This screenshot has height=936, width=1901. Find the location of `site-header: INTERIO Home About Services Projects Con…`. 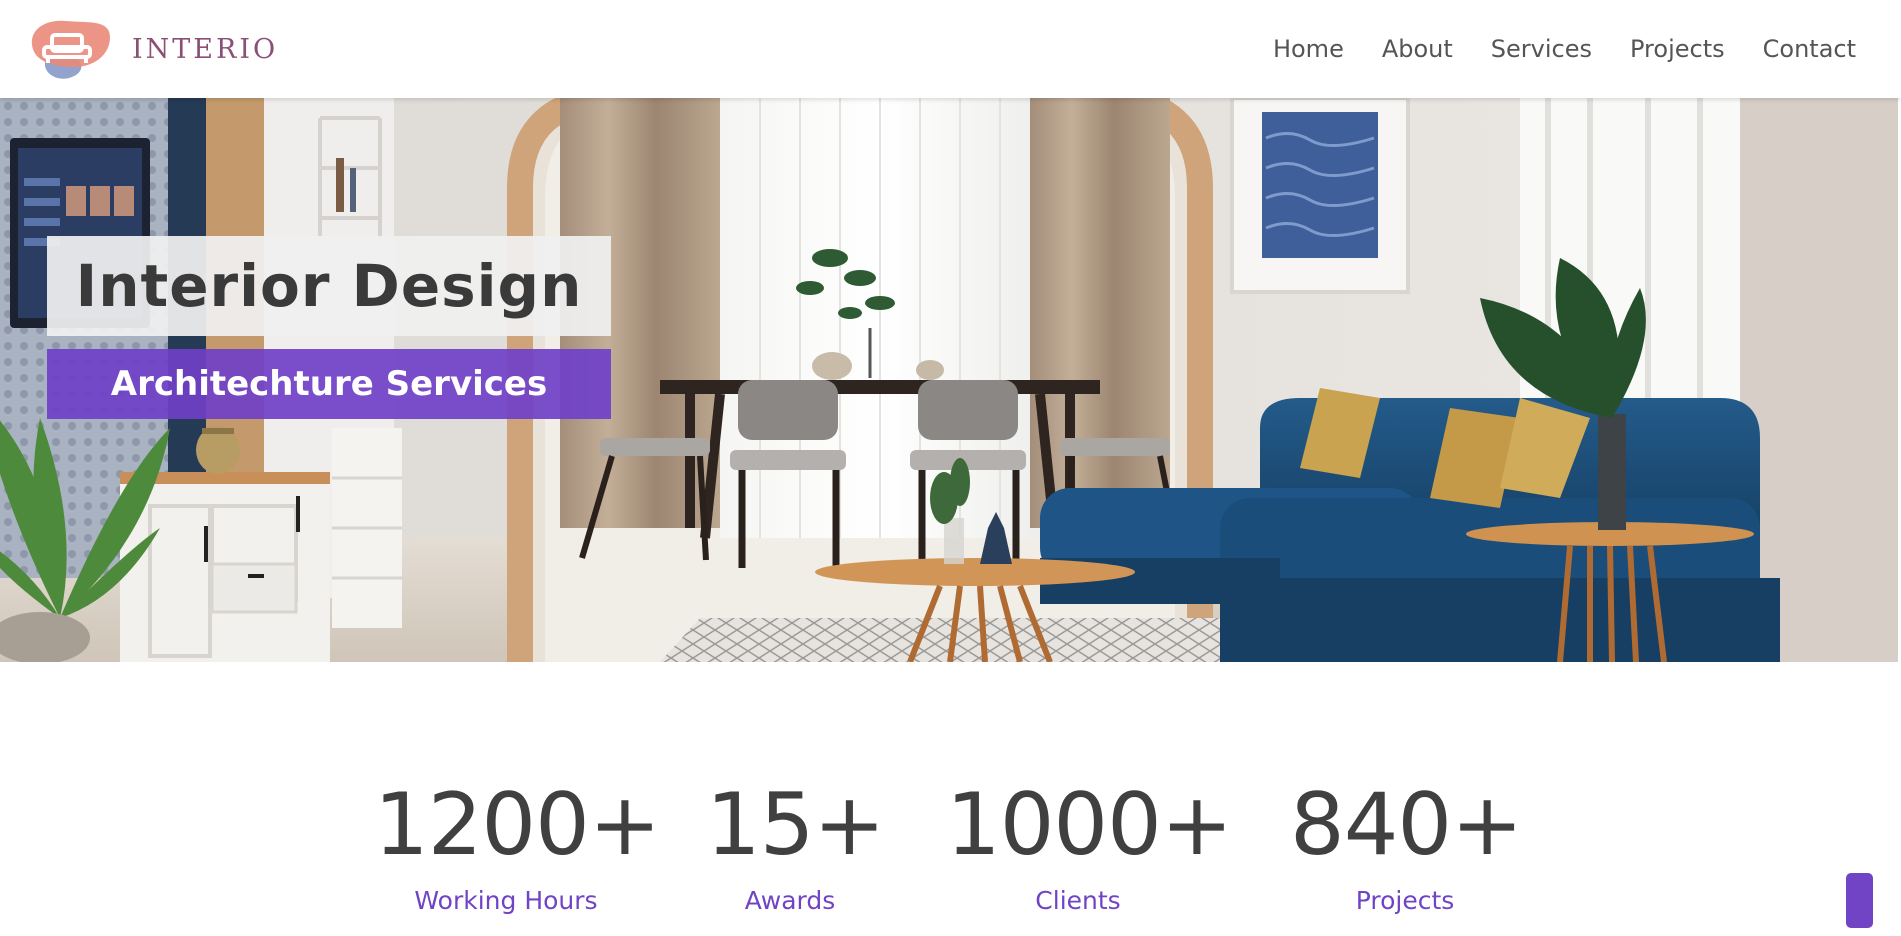

site-header: INTERIO Home About Services Projects Con… is located at coordinates (950, 49).